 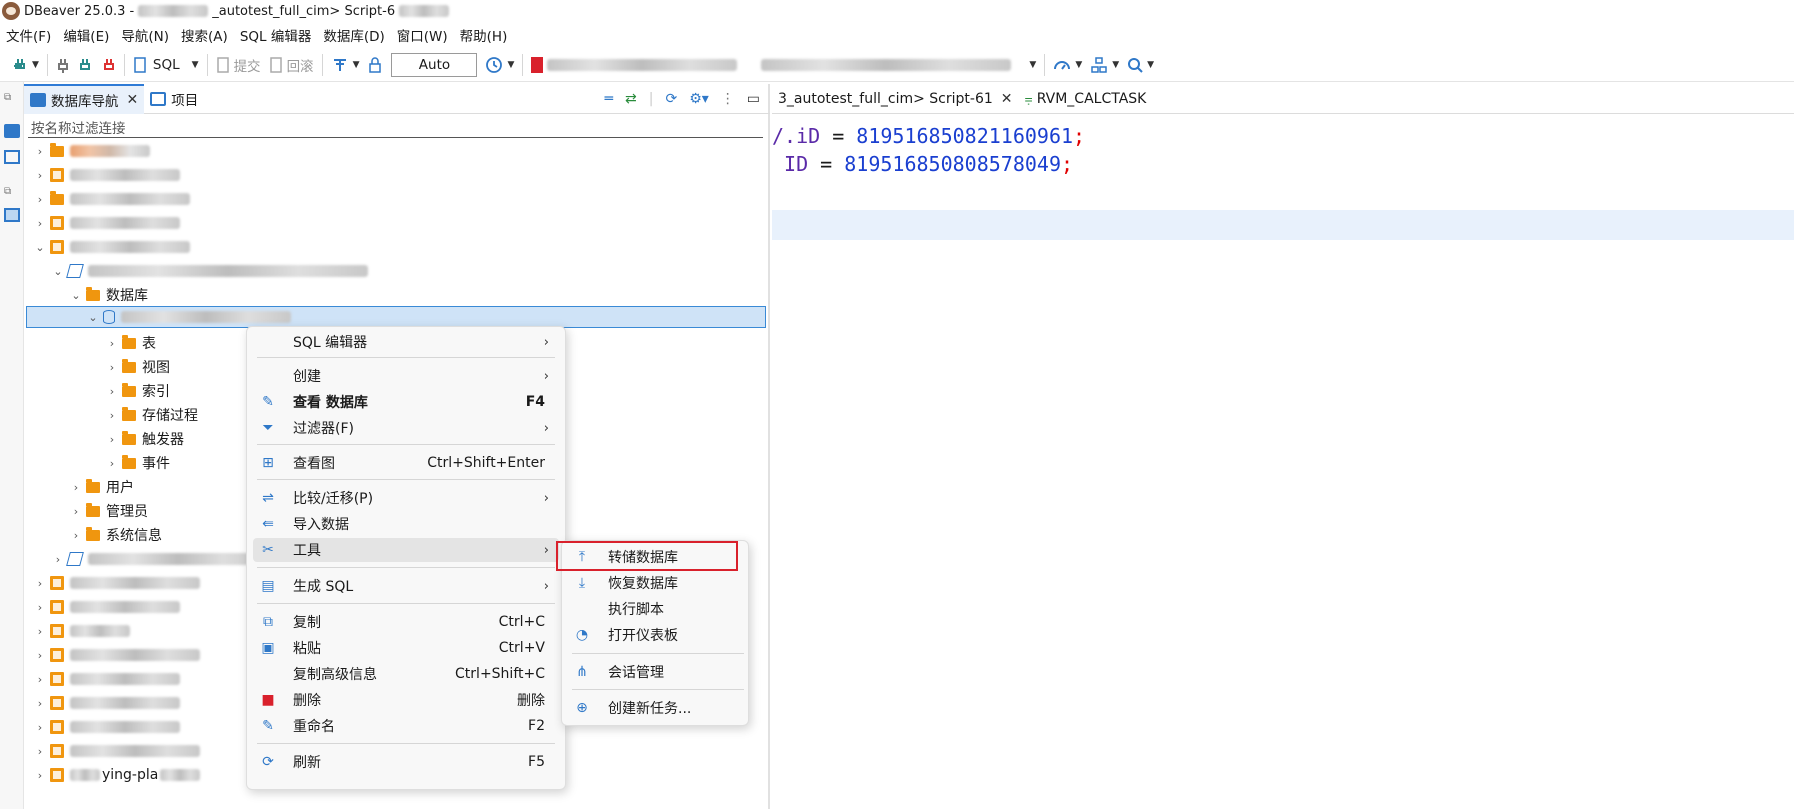 I want to click on reconnect-button, so click(x=86, y=65).